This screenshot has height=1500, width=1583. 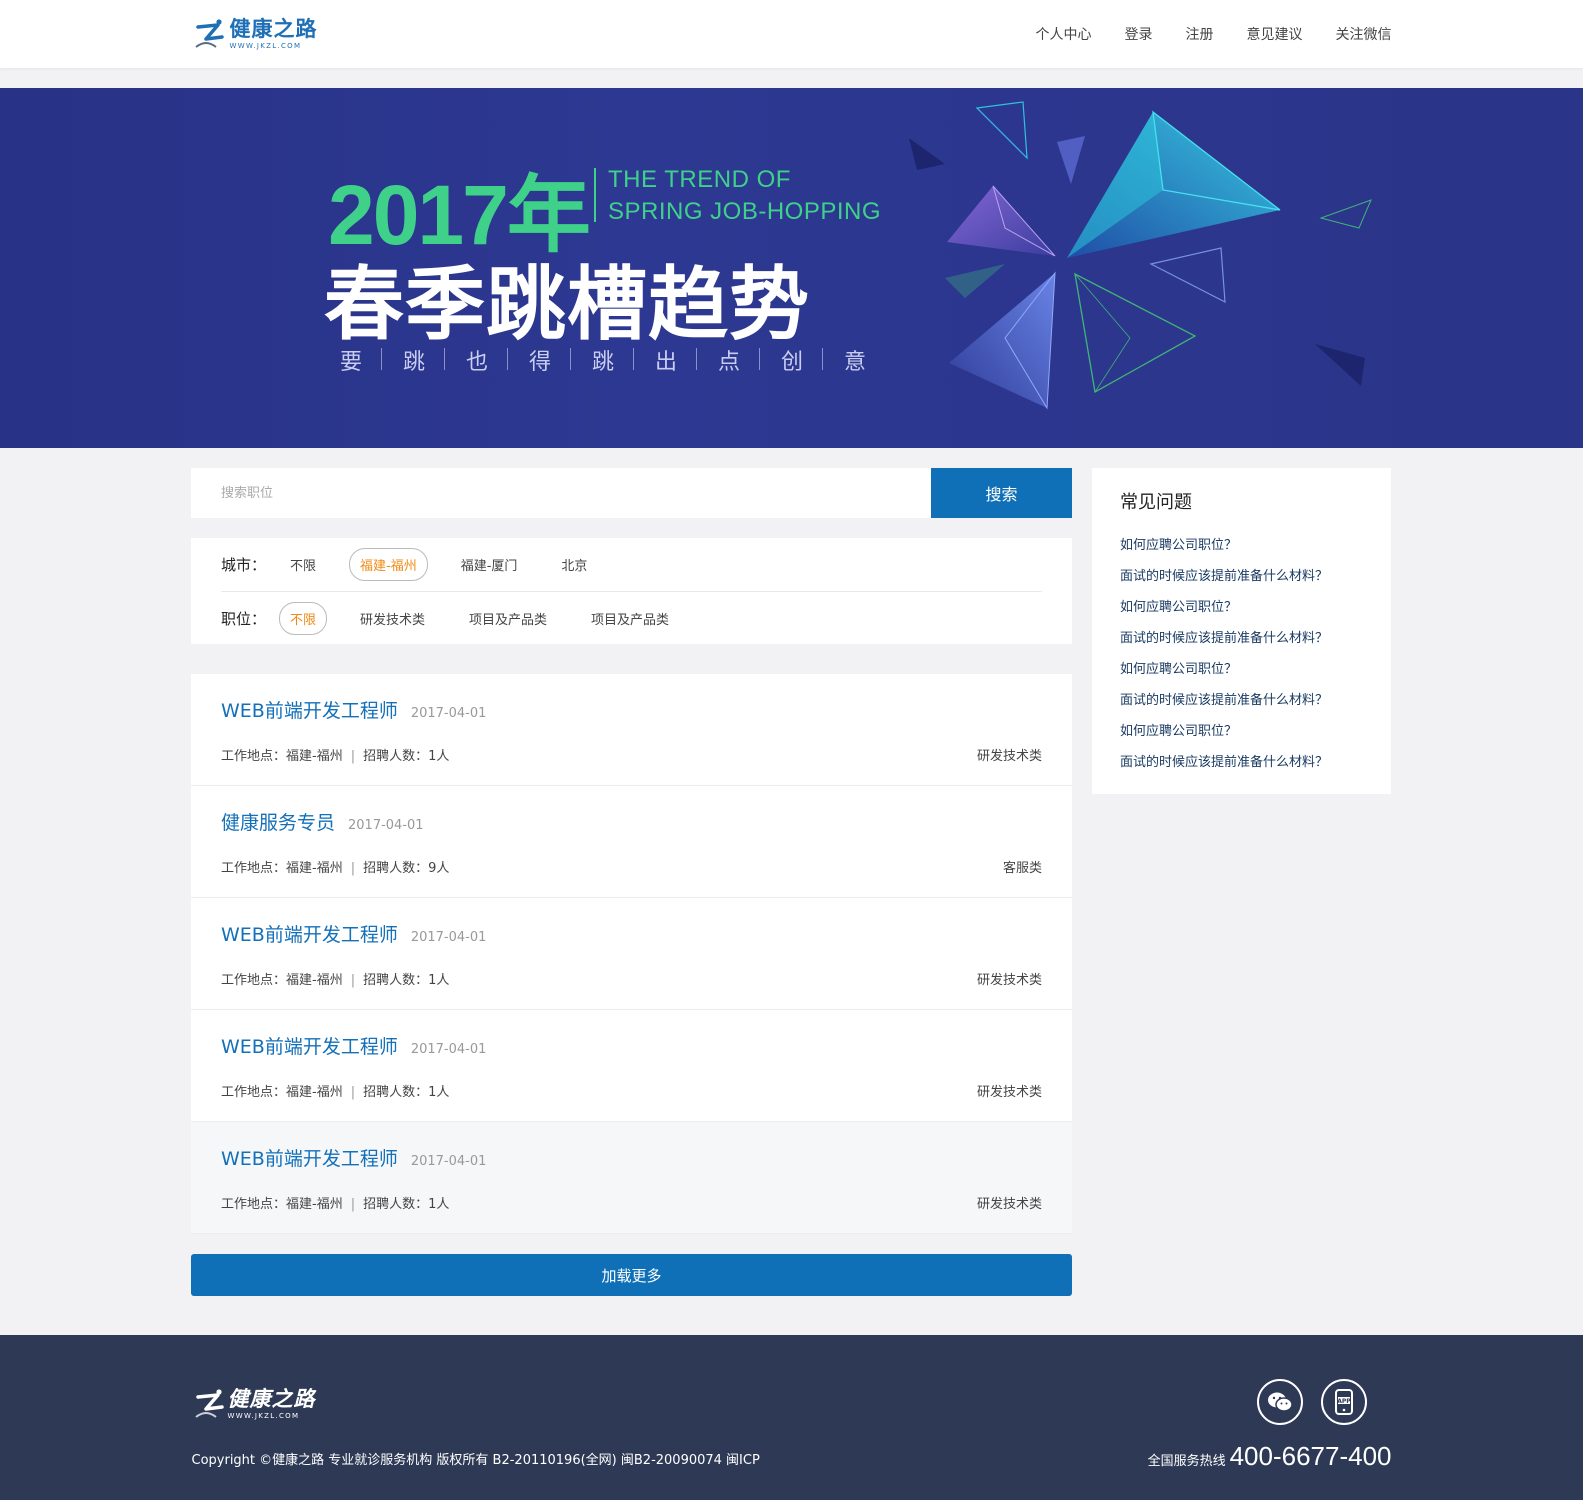 I want to click on job-item: 健康服务专员 2017-04-01 工作地点：福建-福州 | 招聘人数：9人 客服类, so click(x=631, y=842).